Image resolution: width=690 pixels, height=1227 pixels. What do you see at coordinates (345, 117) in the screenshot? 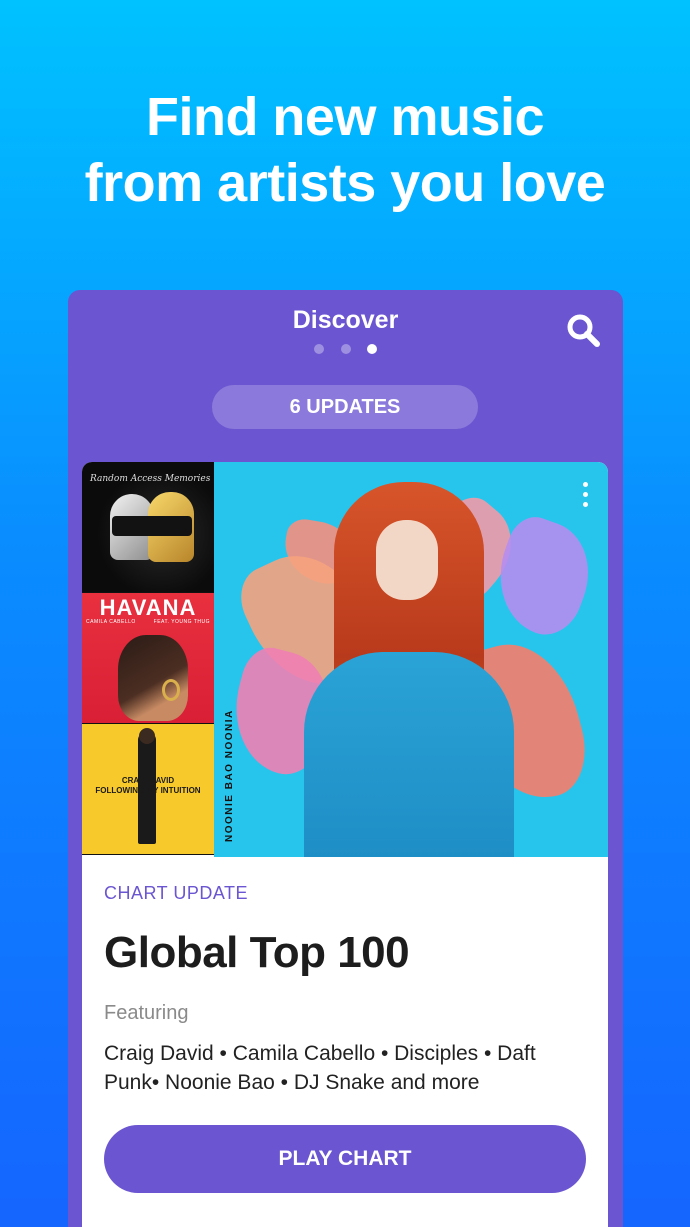
I see `headline-line-1: Find new music` at bounding box center [345, 117].